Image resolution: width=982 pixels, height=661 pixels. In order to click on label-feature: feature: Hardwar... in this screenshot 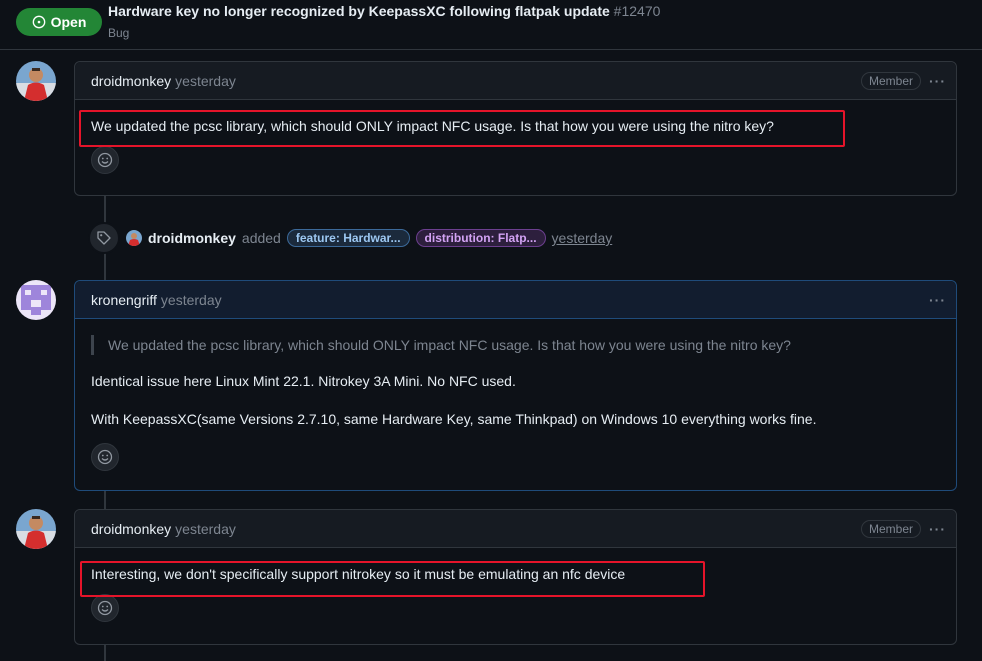, I will do `click(348, 238)`.